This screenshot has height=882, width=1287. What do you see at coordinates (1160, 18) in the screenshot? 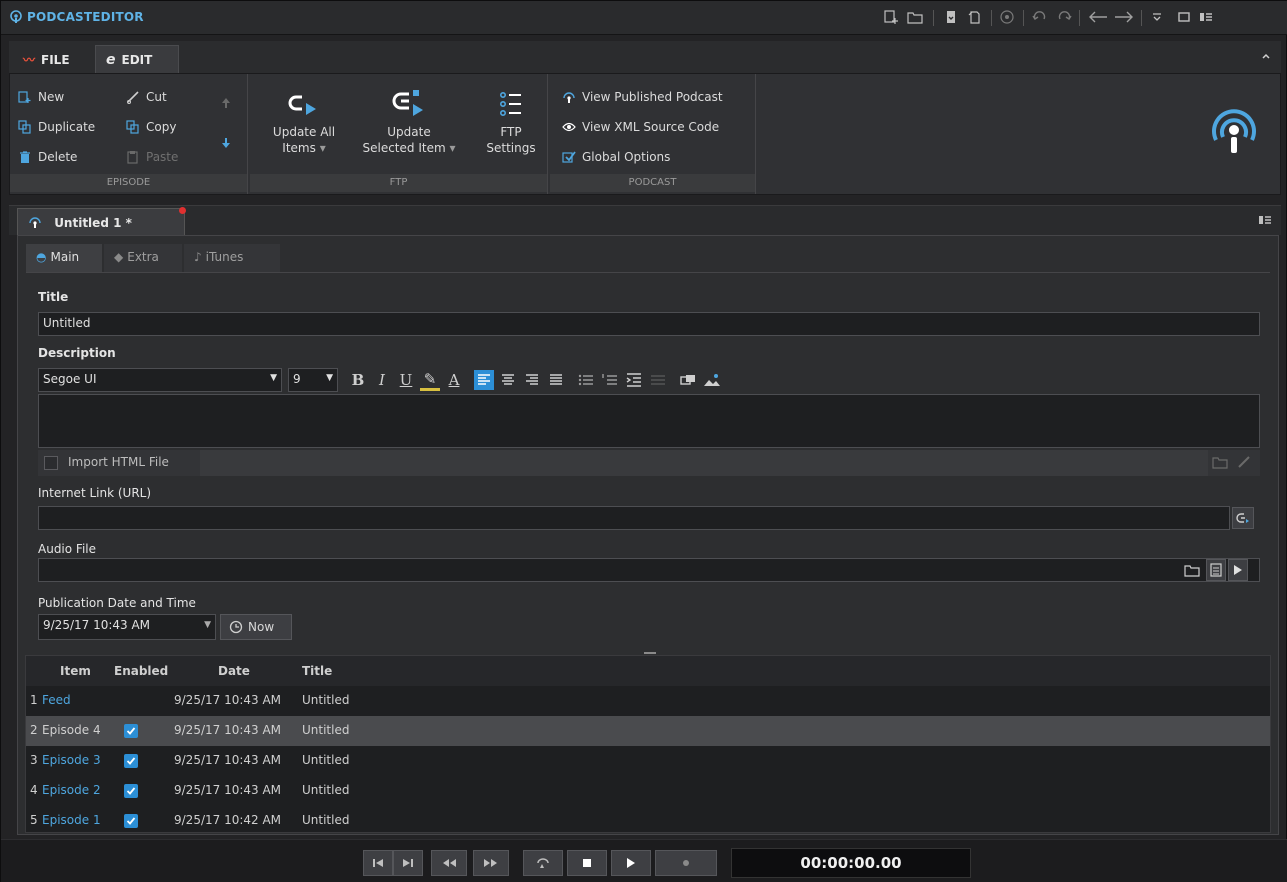
I see `customize-dropdown-icon` at bounding box center [1160, 18].